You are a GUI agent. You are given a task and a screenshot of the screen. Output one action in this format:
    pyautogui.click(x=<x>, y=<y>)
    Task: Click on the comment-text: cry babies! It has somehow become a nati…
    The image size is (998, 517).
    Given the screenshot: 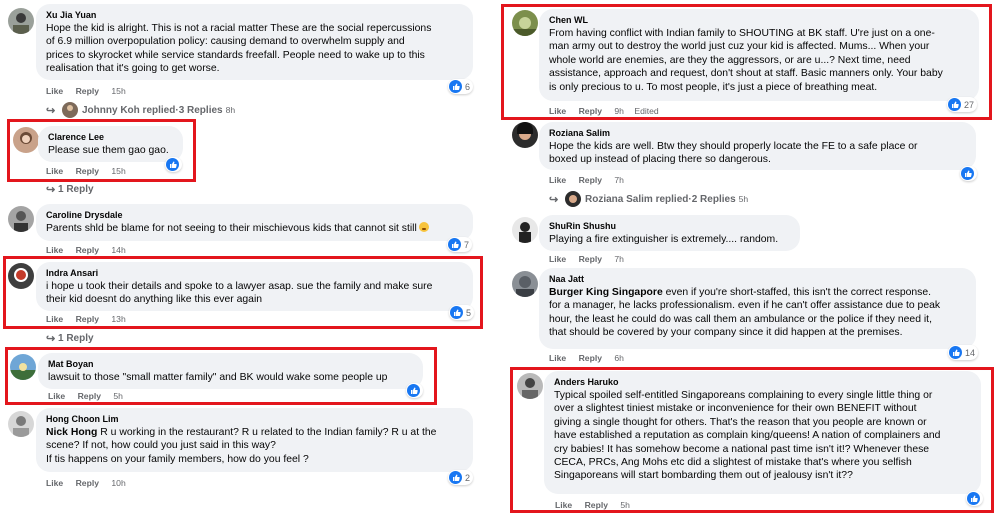 What is the action you would take?
    pyautogui.click(x=742, y=449)
    